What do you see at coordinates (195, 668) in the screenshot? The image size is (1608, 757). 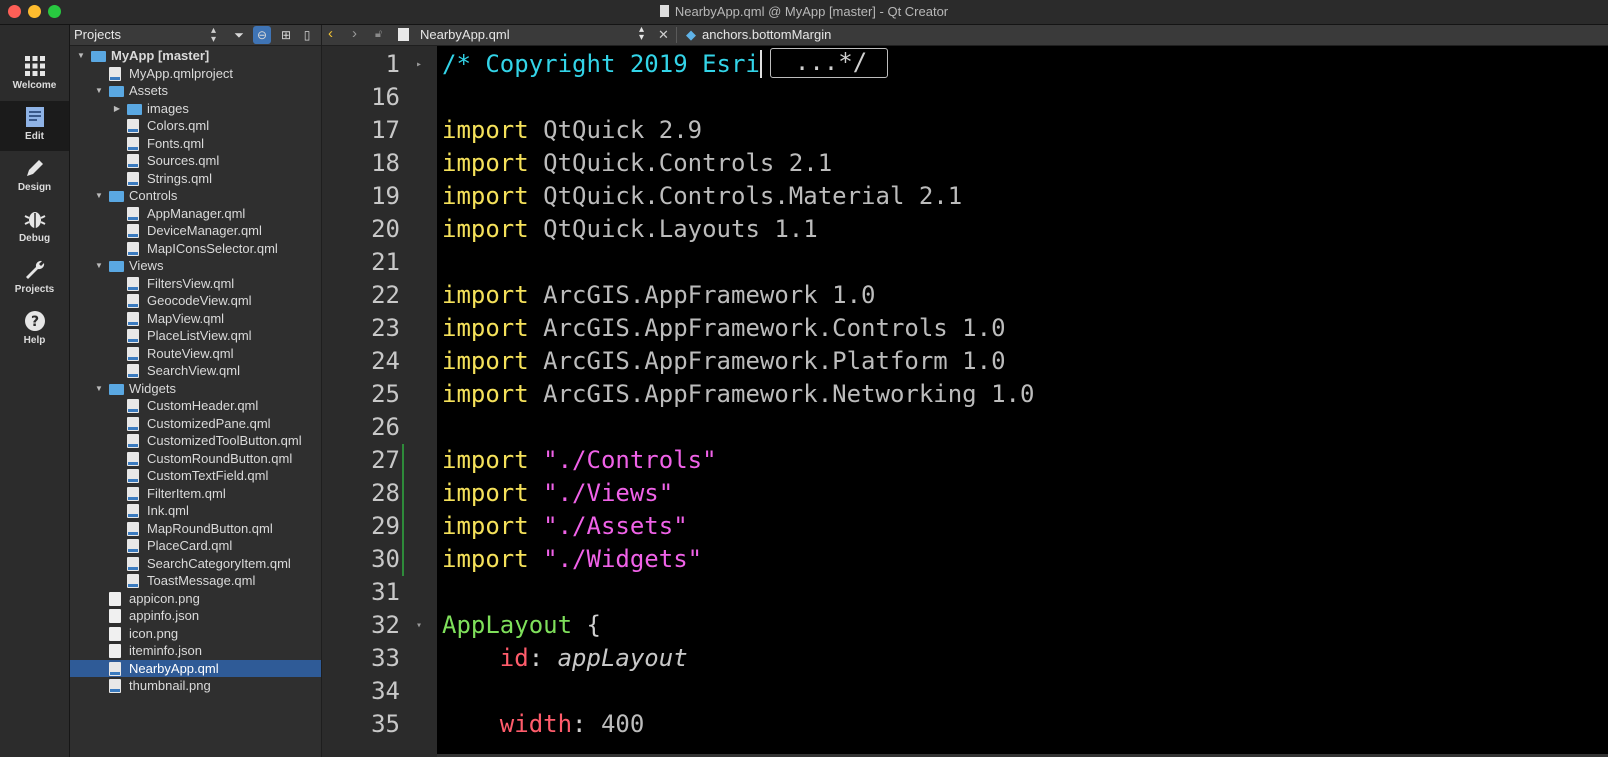 I see `tree-file: NearbyApp.qml` at bounding box center [195, 668].